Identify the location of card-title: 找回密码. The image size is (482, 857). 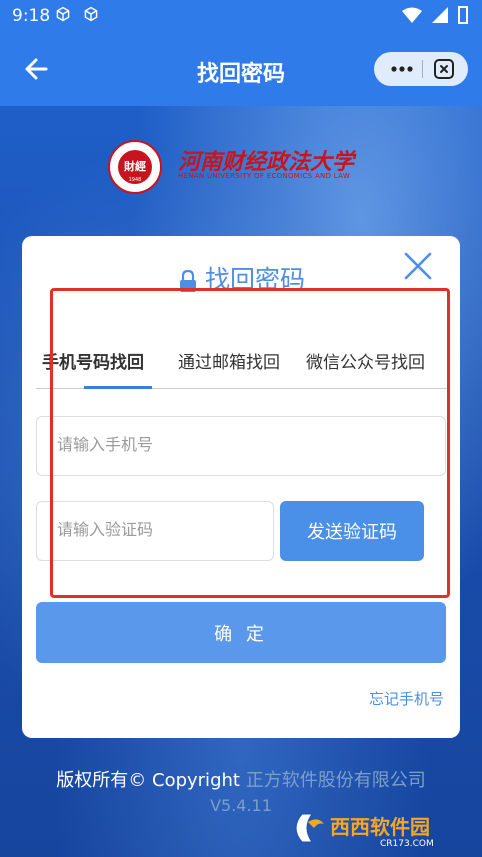
(241, 278).